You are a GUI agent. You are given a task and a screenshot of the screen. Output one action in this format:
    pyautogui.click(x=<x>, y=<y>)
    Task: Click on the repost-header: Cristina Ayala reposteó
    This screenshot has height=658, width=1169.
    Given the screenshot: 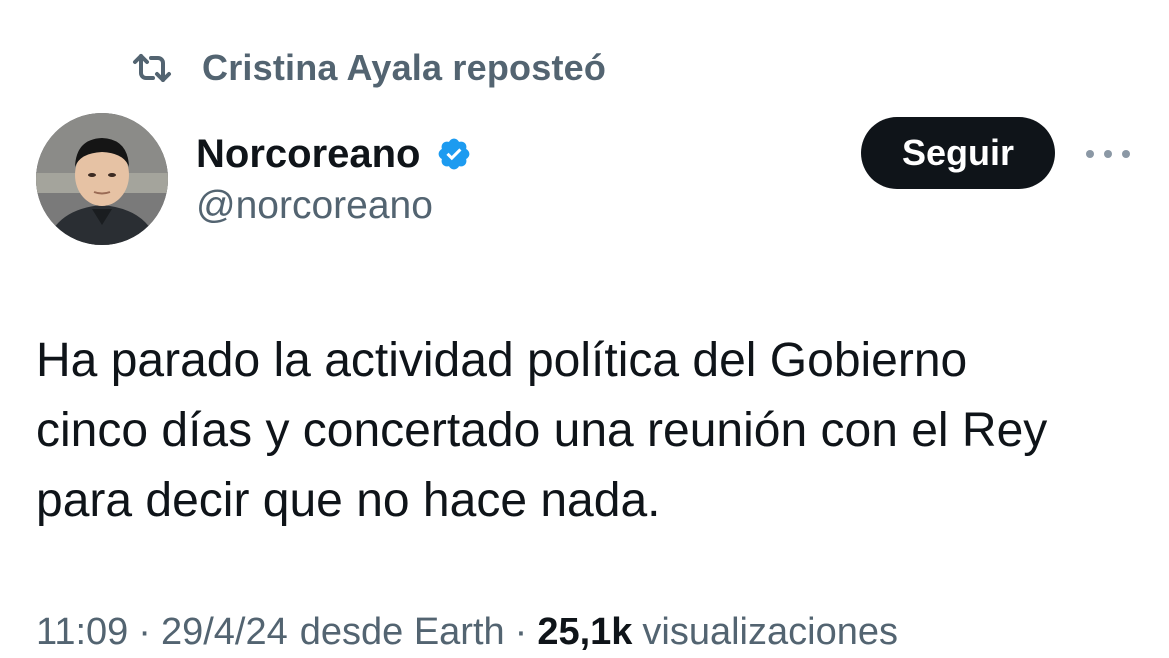 What is the action you would take?
    pyautogui.click(x=368, y=68)
    